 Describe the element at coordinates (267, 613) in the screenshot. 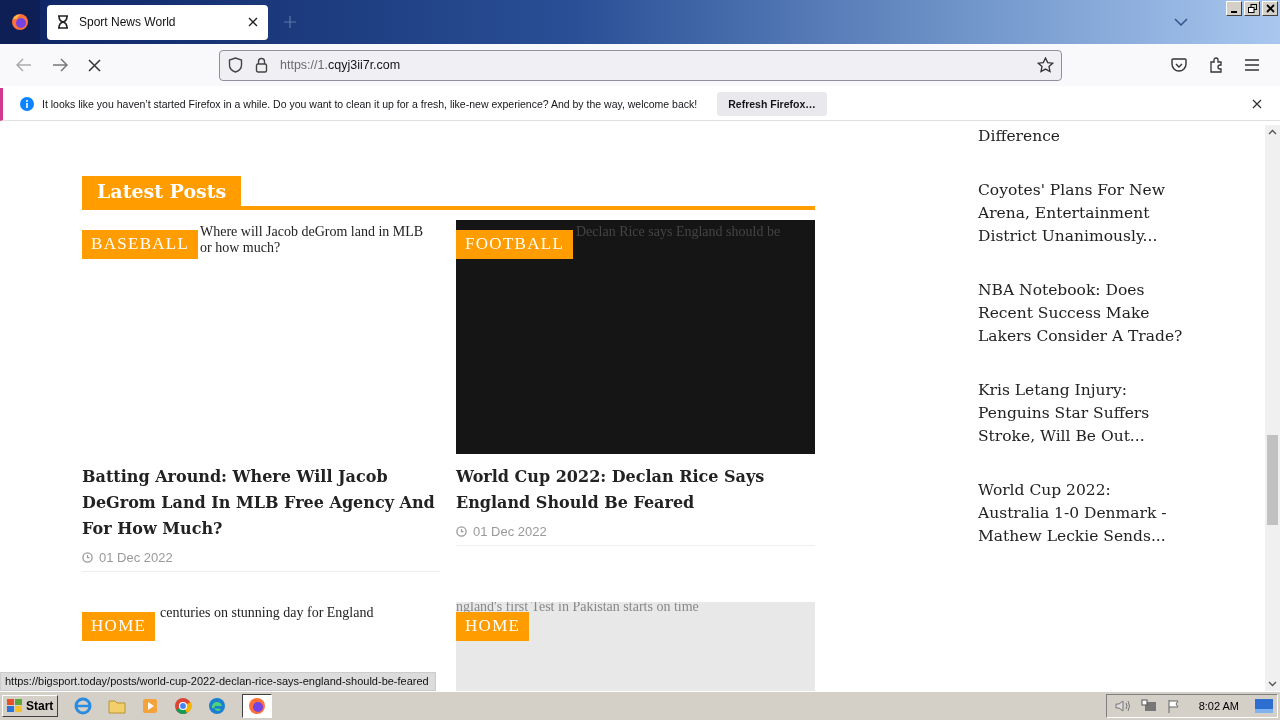

I see `image-alt-text: centuries on stunning day for England` at that location.